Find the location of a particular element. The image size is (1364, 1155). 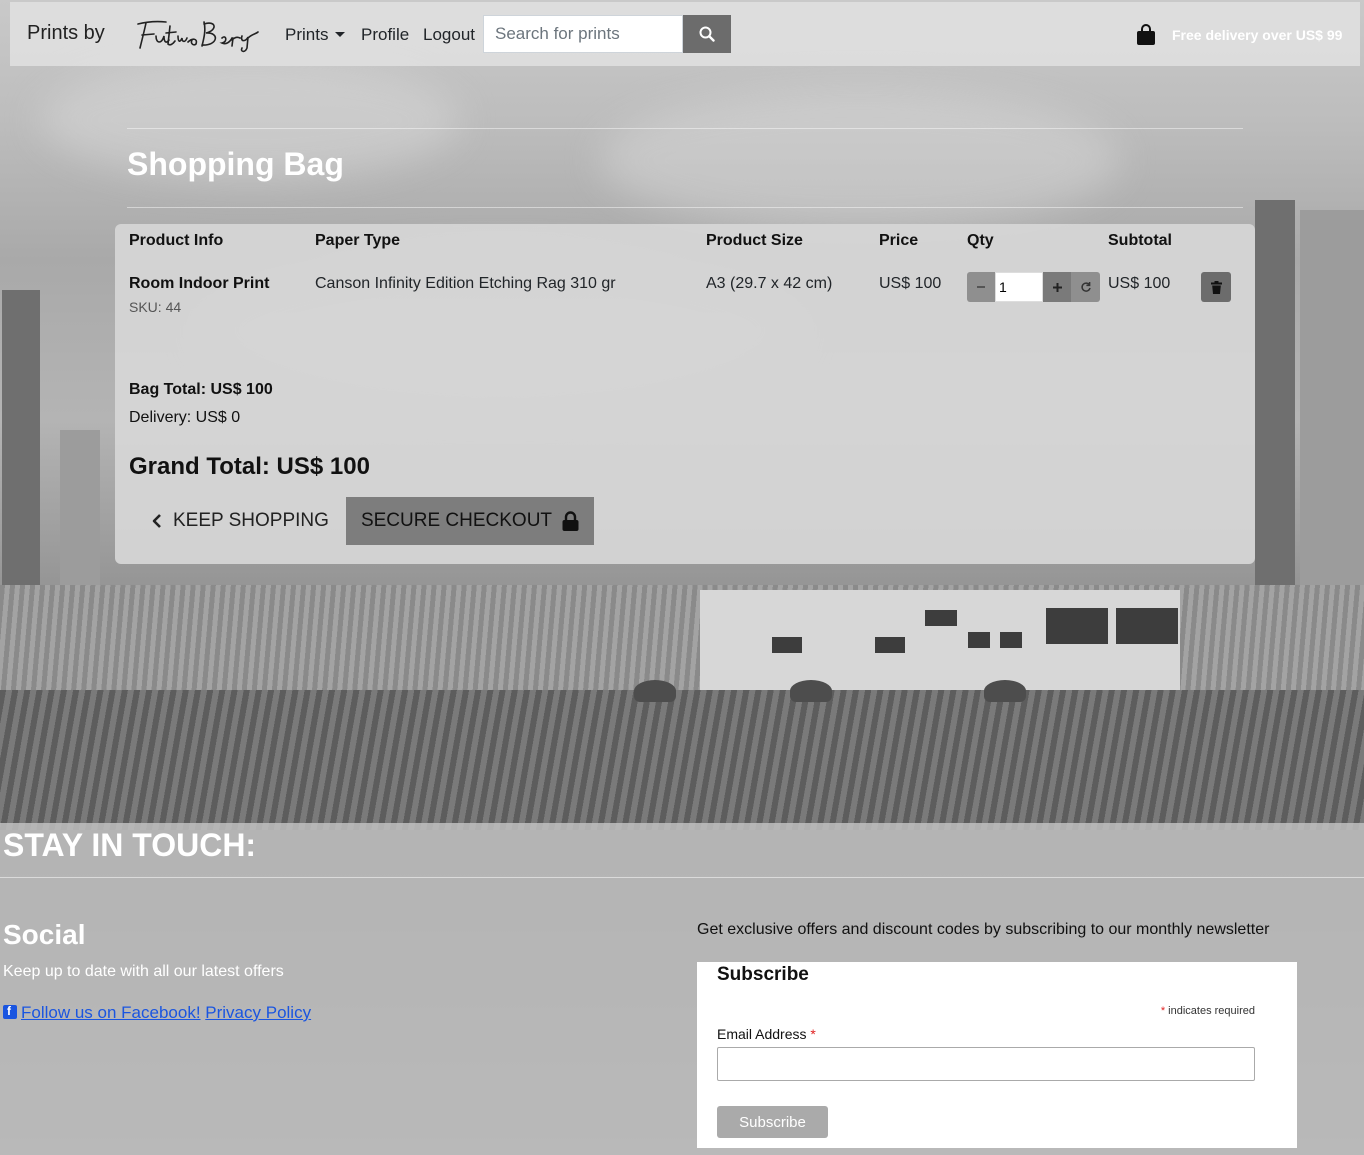

facebook-link-label: Follow us on Facebook! is located at coordinates (111, 1012).